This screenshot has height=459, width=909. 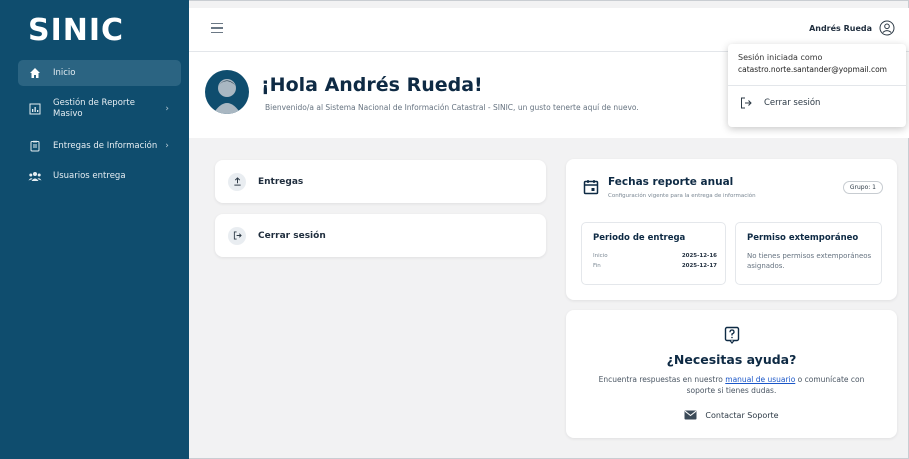 I want to click on entregas-label: Entregas, so click(x=281, y=181).